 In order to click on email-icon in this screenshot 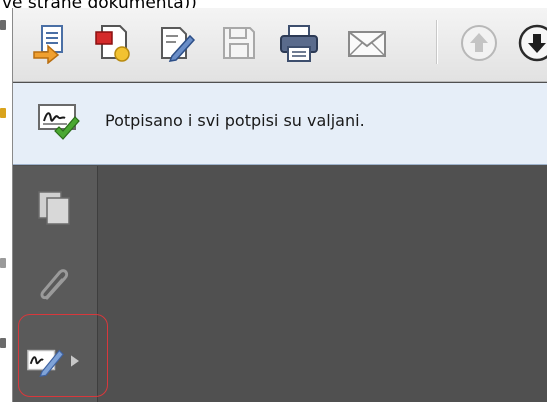, I will do `click(367, 44)`.